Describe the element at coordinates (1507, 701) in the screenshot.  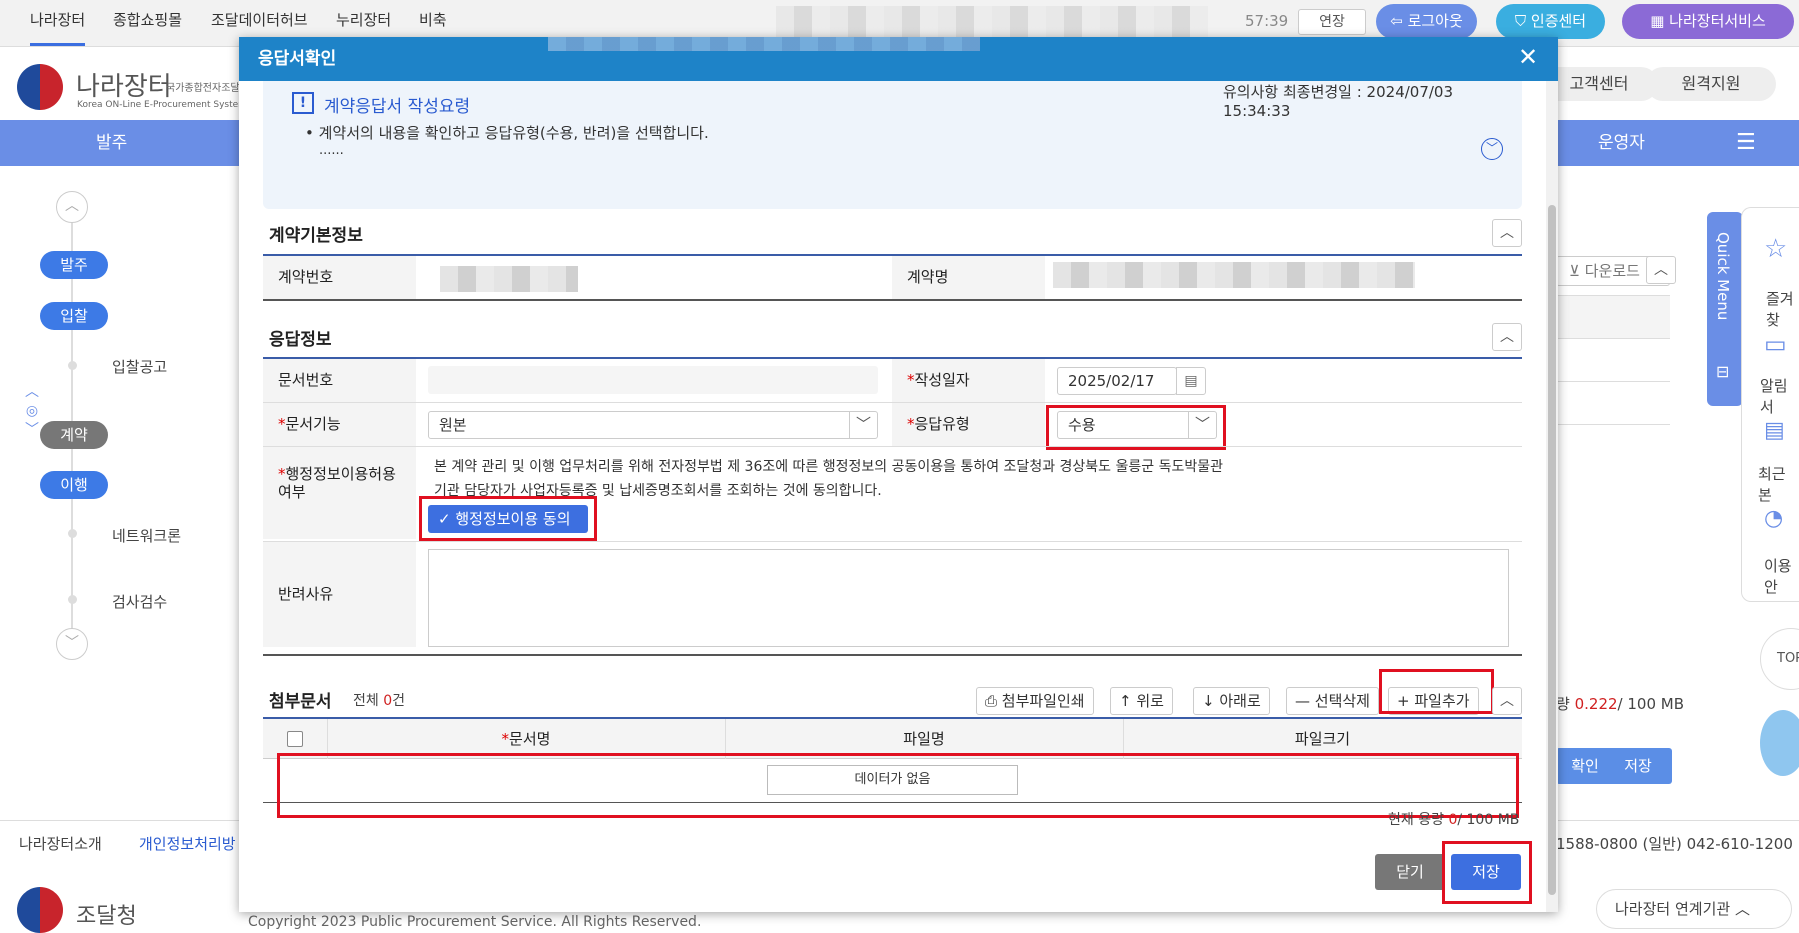
I see `collapse-attach-chevron-icon: ︿` at that location.